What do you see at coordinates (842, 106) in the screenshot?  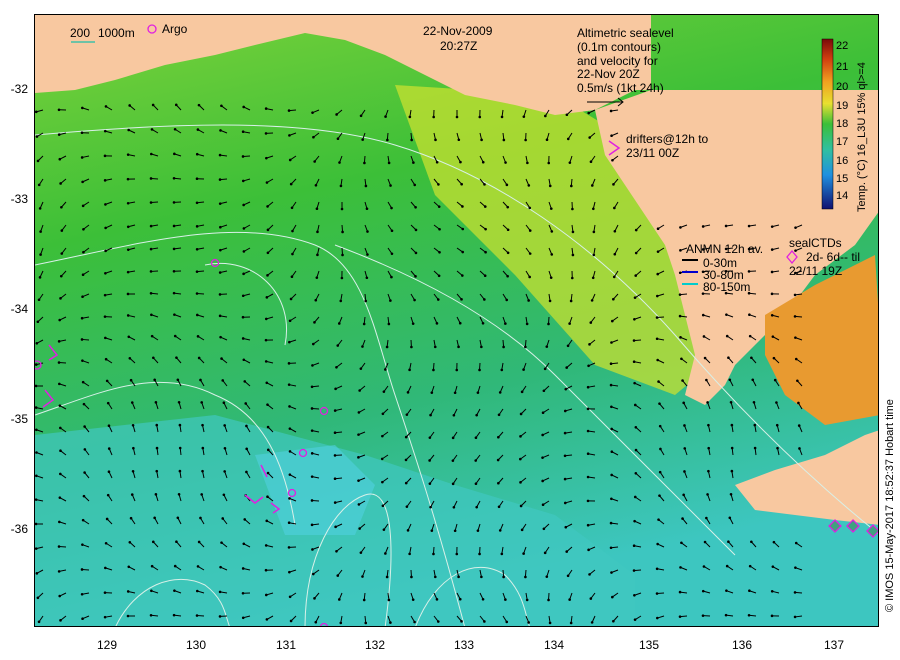 I see `colorbar-tick: 19` at bounding box center [842, 106].